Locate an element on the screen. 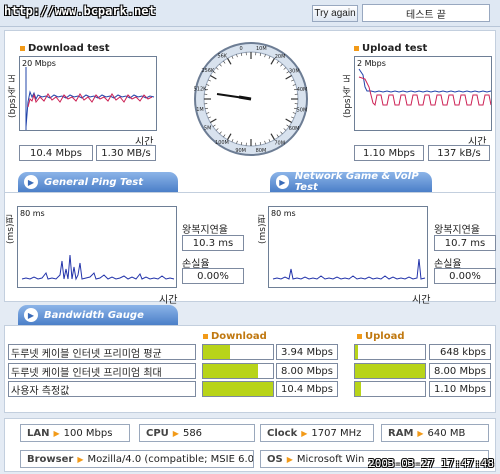 The width and height of the screenshot is (500, 474). try-again-button: Try again is located at coordinates (335, 13).